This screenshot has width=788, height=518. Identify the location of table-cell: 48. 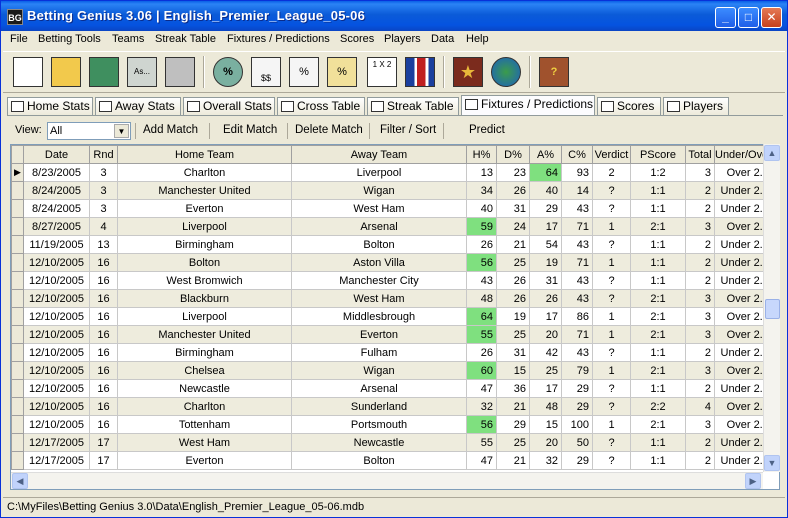
(545, 406).